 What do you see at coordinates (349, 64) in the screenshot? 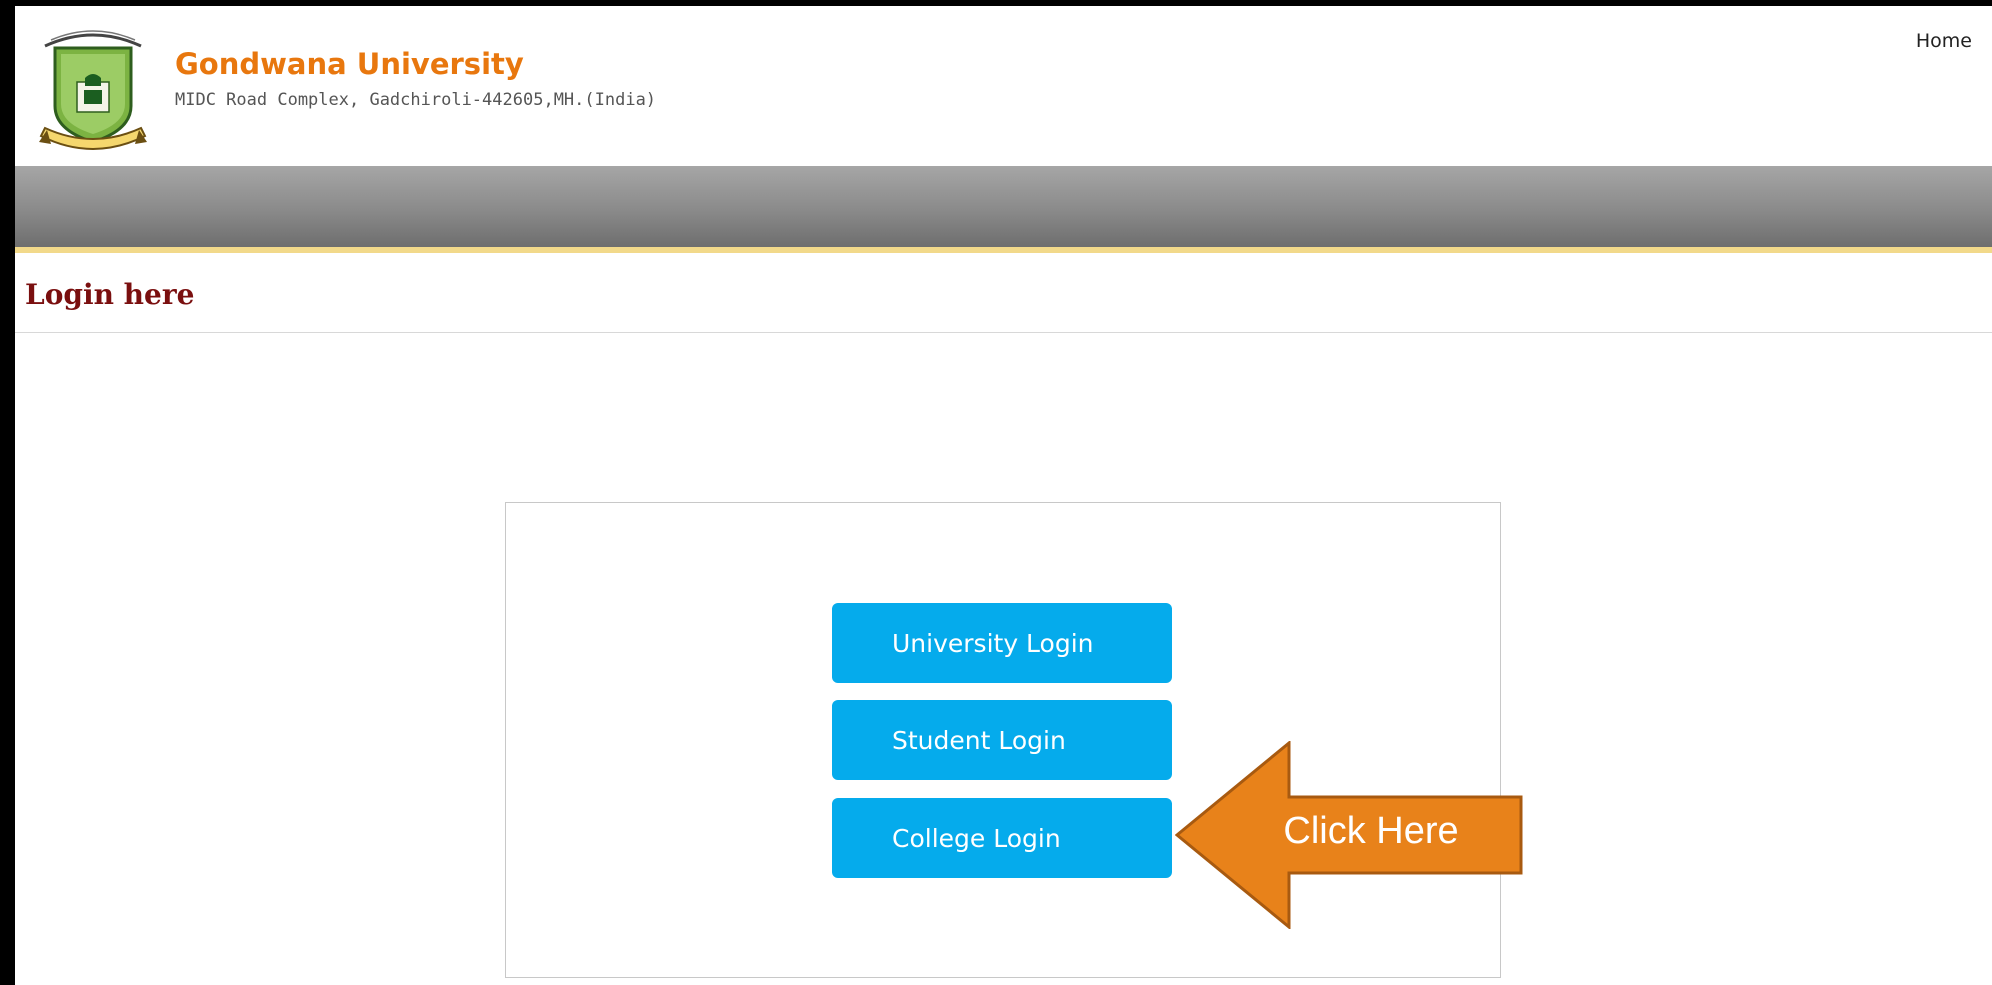
I see `site-title: Gondwana University` at bounding box center [349, 64].